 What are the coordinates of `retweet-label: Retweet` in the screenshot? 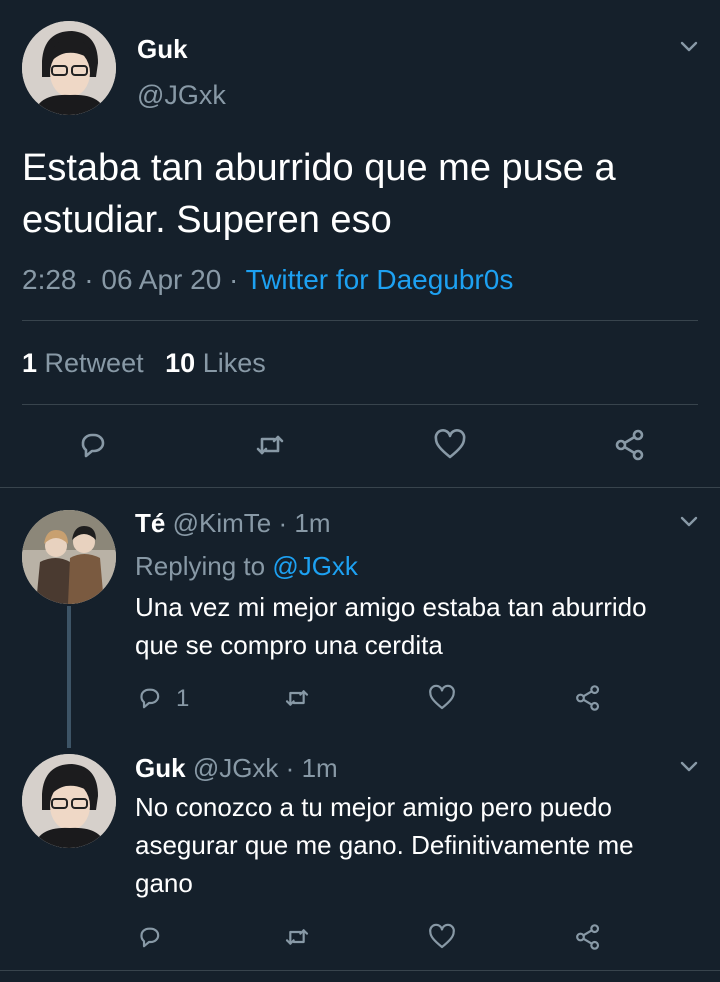 It's located at (94, 363).